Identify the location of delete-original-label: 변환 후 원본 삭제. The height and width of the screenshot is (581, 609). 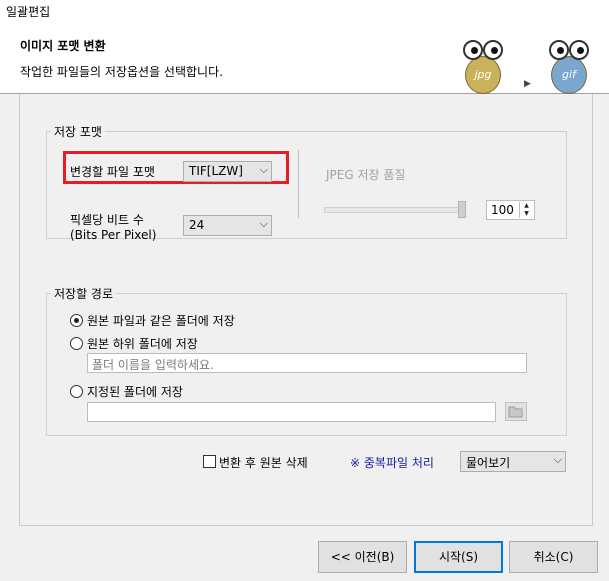
(263, 463).